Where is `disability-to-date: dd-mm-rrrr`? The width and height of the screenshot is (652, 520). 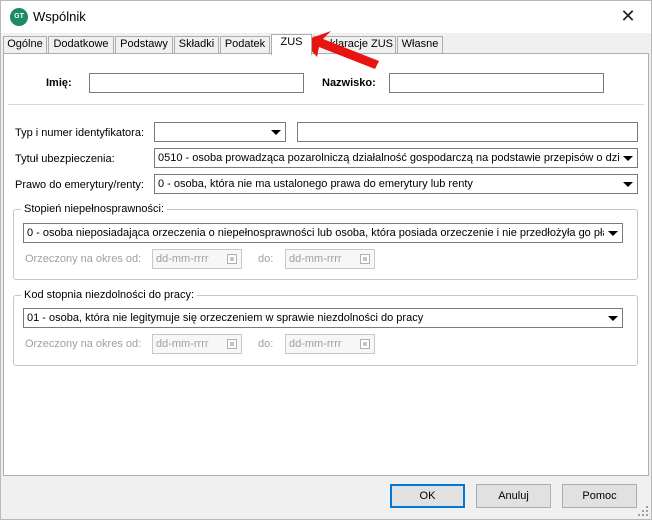 disability-to-date: dd-mm-rrrr is located at coordinates (330, 259).